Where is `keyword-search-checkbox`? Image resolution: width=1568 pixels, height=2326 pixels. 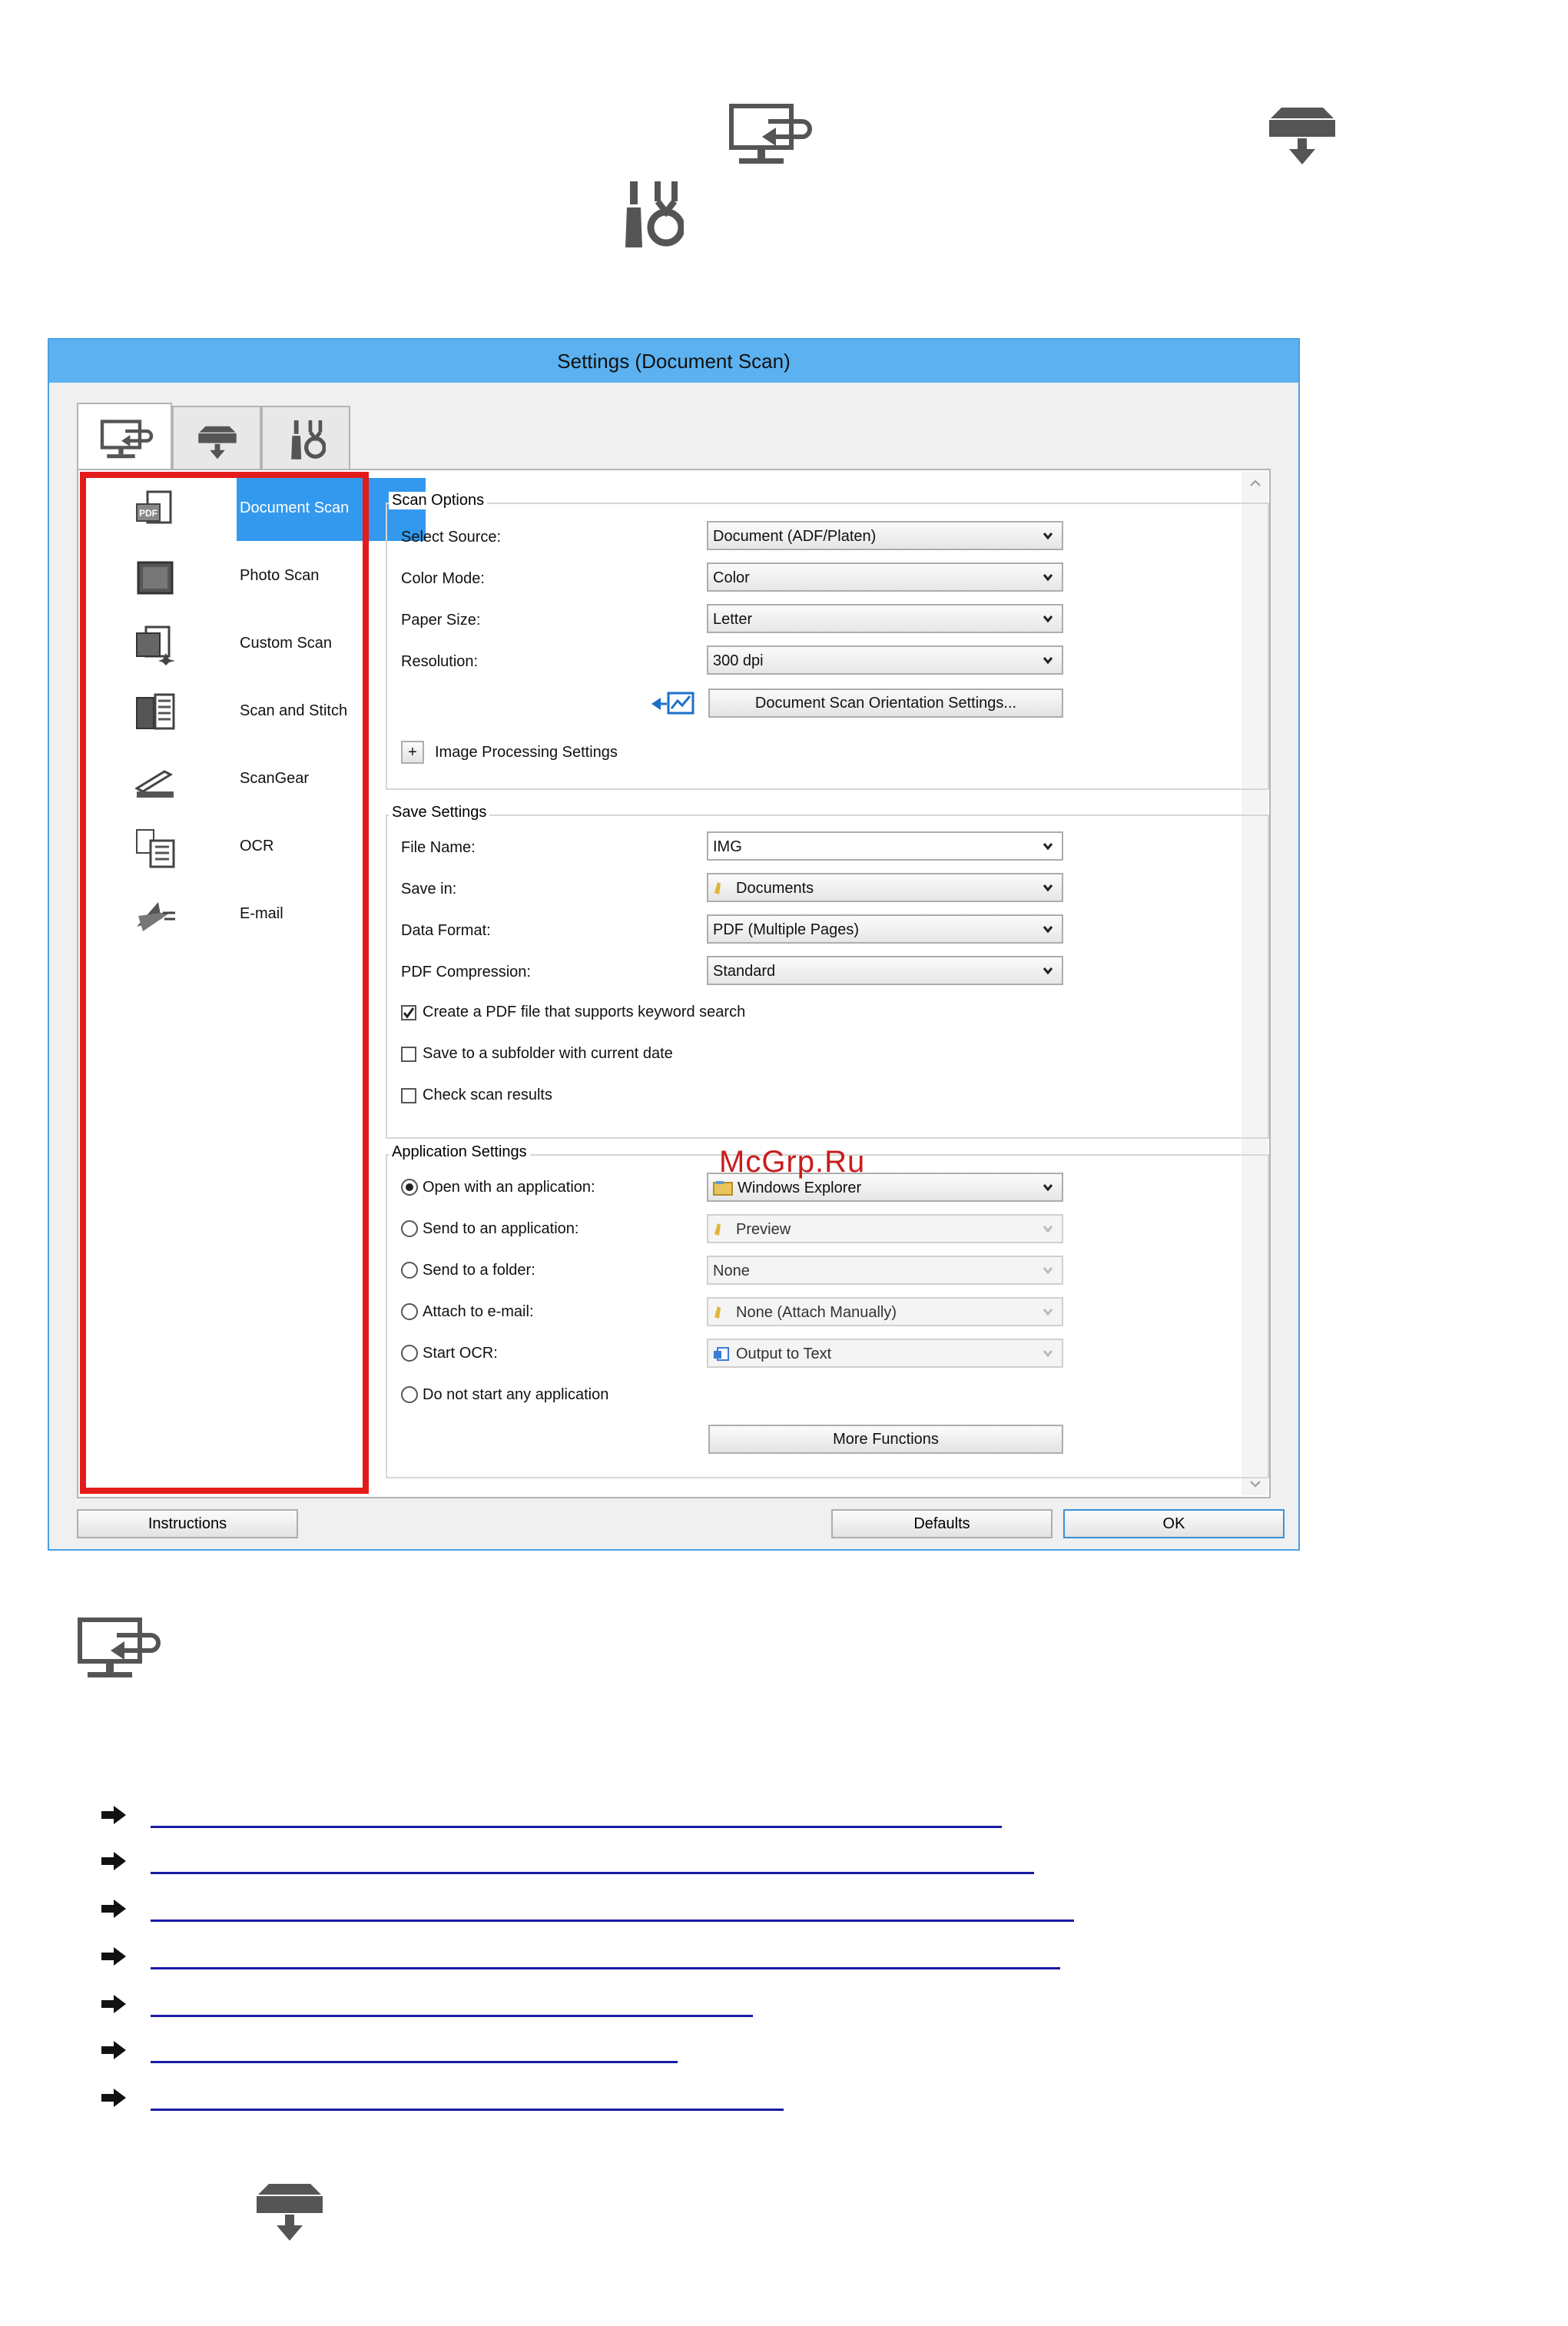 keyword-search-checkbox is located at coordinates (409, 1012).